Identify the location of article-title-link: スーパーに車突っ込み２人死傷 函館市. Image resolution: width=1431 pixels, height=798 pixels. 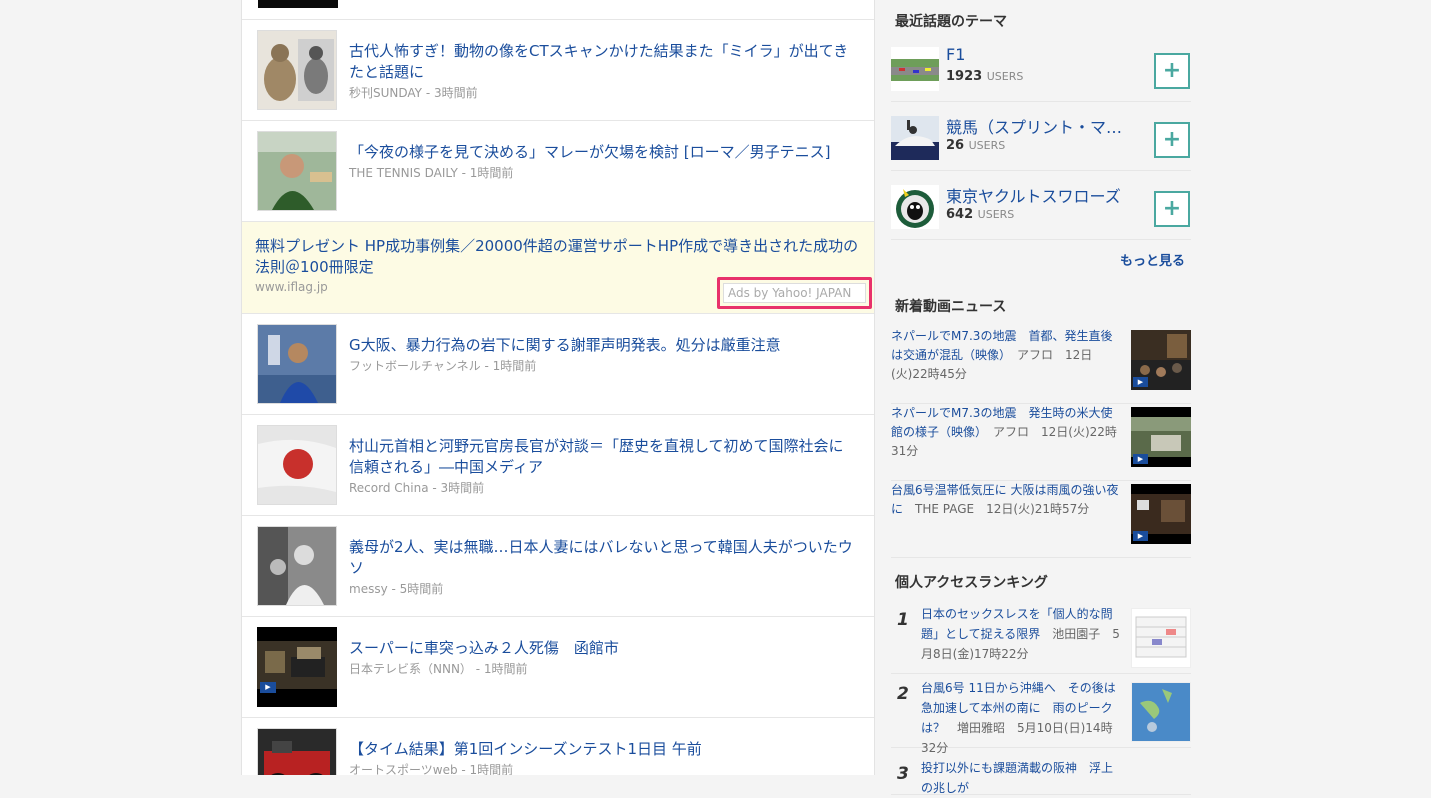
(603, 648).